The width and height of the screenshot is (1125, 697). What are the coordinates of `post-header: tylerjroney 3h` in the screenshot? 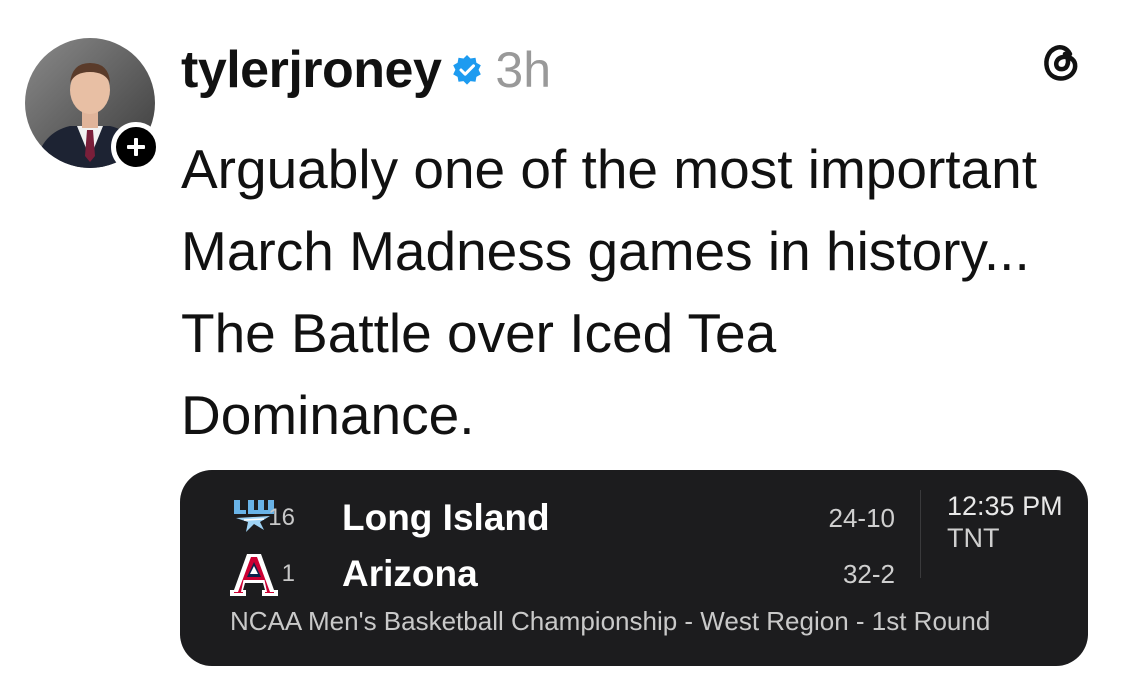 It's located at (366, 70).